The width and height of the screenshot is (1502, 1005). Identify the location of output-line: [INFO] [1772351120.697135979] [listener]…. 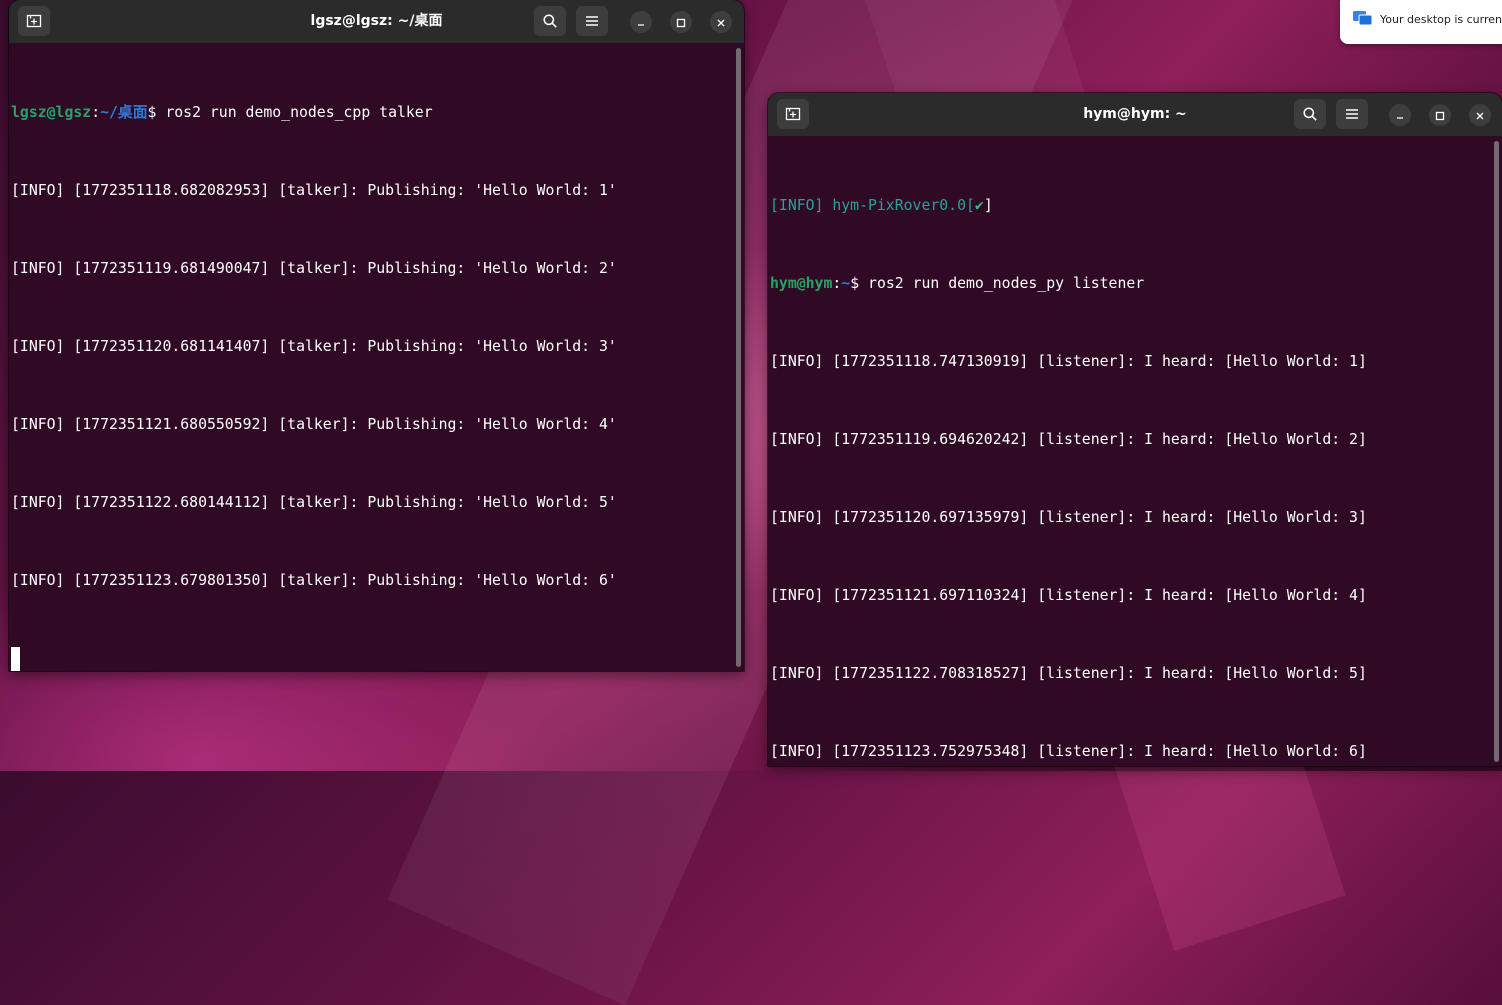
(1068, 517).